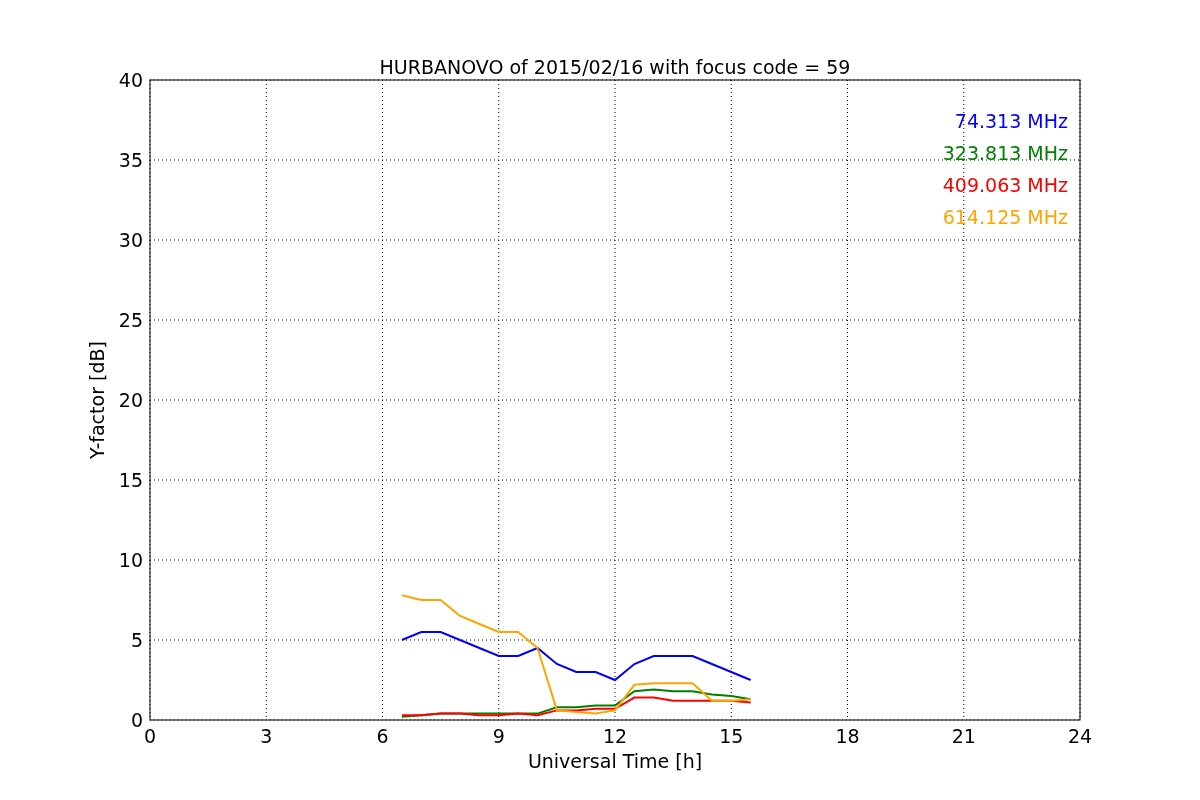 This screenshot has width=1200, height=800. What do you see at coordinates (1011, 121) in the screenshot?
I see `legend-label: 74.313 MHz` at bounding box center [1011, 121].